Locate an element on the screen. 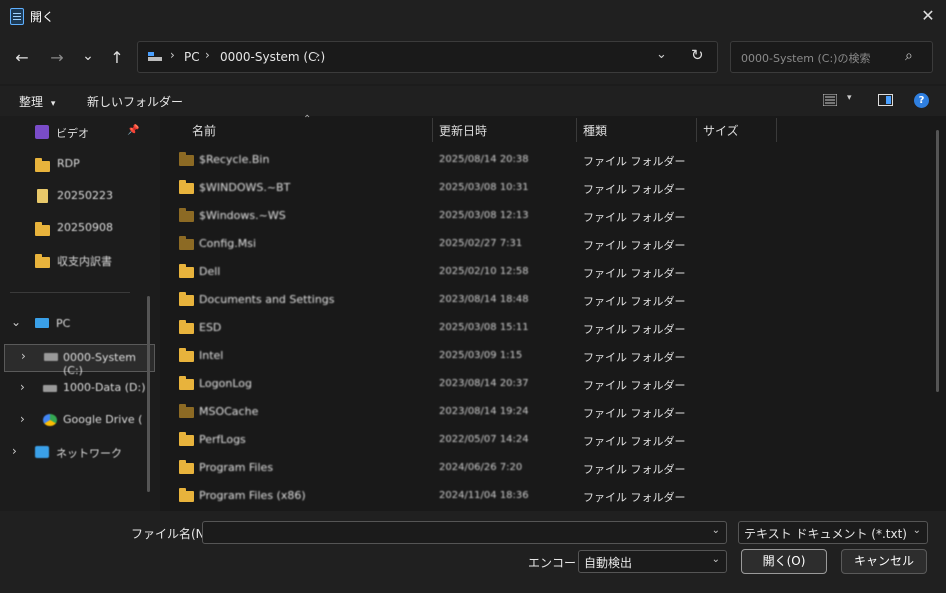 The image size is (946, 593). table-row: LogonLog 2023/08/14 20:37 ファイル フォルダー is located at coordinates (465, 384).